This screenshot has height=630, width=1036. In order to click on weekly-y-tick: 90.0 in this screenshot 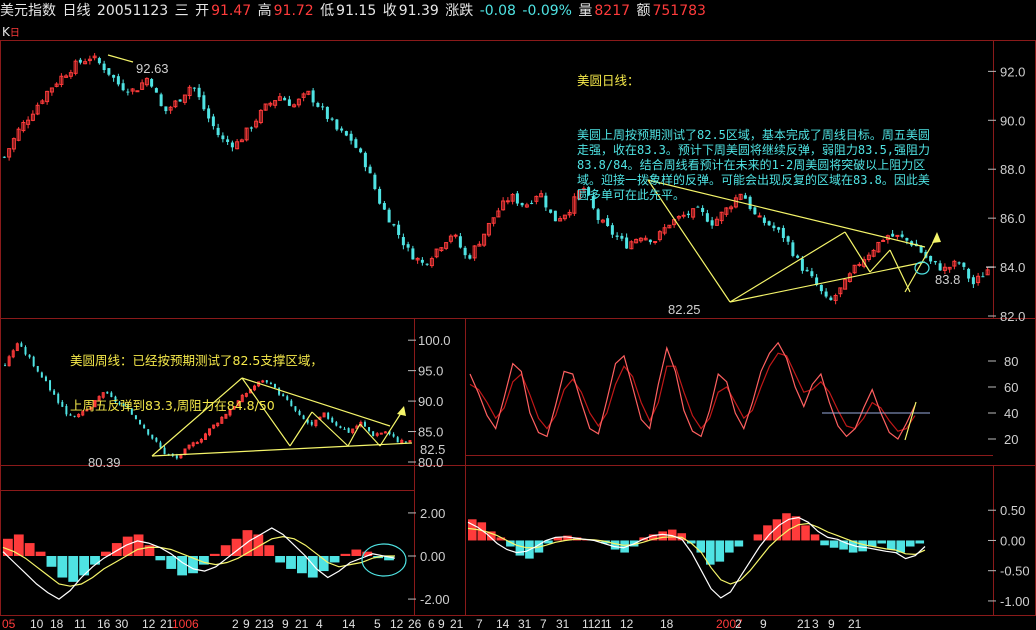, I will do `click(430, 401)`.